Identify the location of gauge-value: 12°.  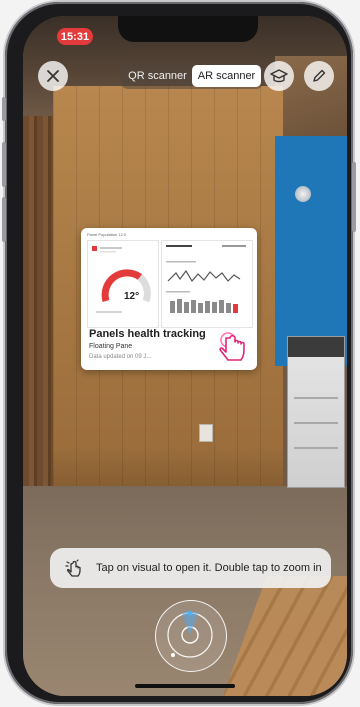
(132, 296).